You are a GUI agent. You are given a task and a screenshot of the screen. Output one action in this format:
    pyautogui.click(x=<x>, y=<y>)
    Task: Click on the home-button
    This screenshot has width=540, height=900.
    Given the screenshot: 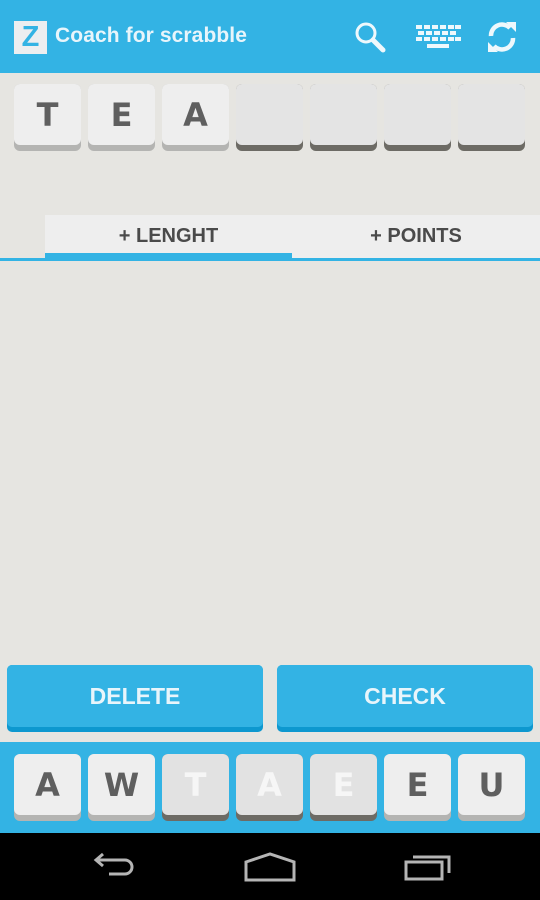 What is the action you would take?
    pyautogui.click(x=270, y=867)
    